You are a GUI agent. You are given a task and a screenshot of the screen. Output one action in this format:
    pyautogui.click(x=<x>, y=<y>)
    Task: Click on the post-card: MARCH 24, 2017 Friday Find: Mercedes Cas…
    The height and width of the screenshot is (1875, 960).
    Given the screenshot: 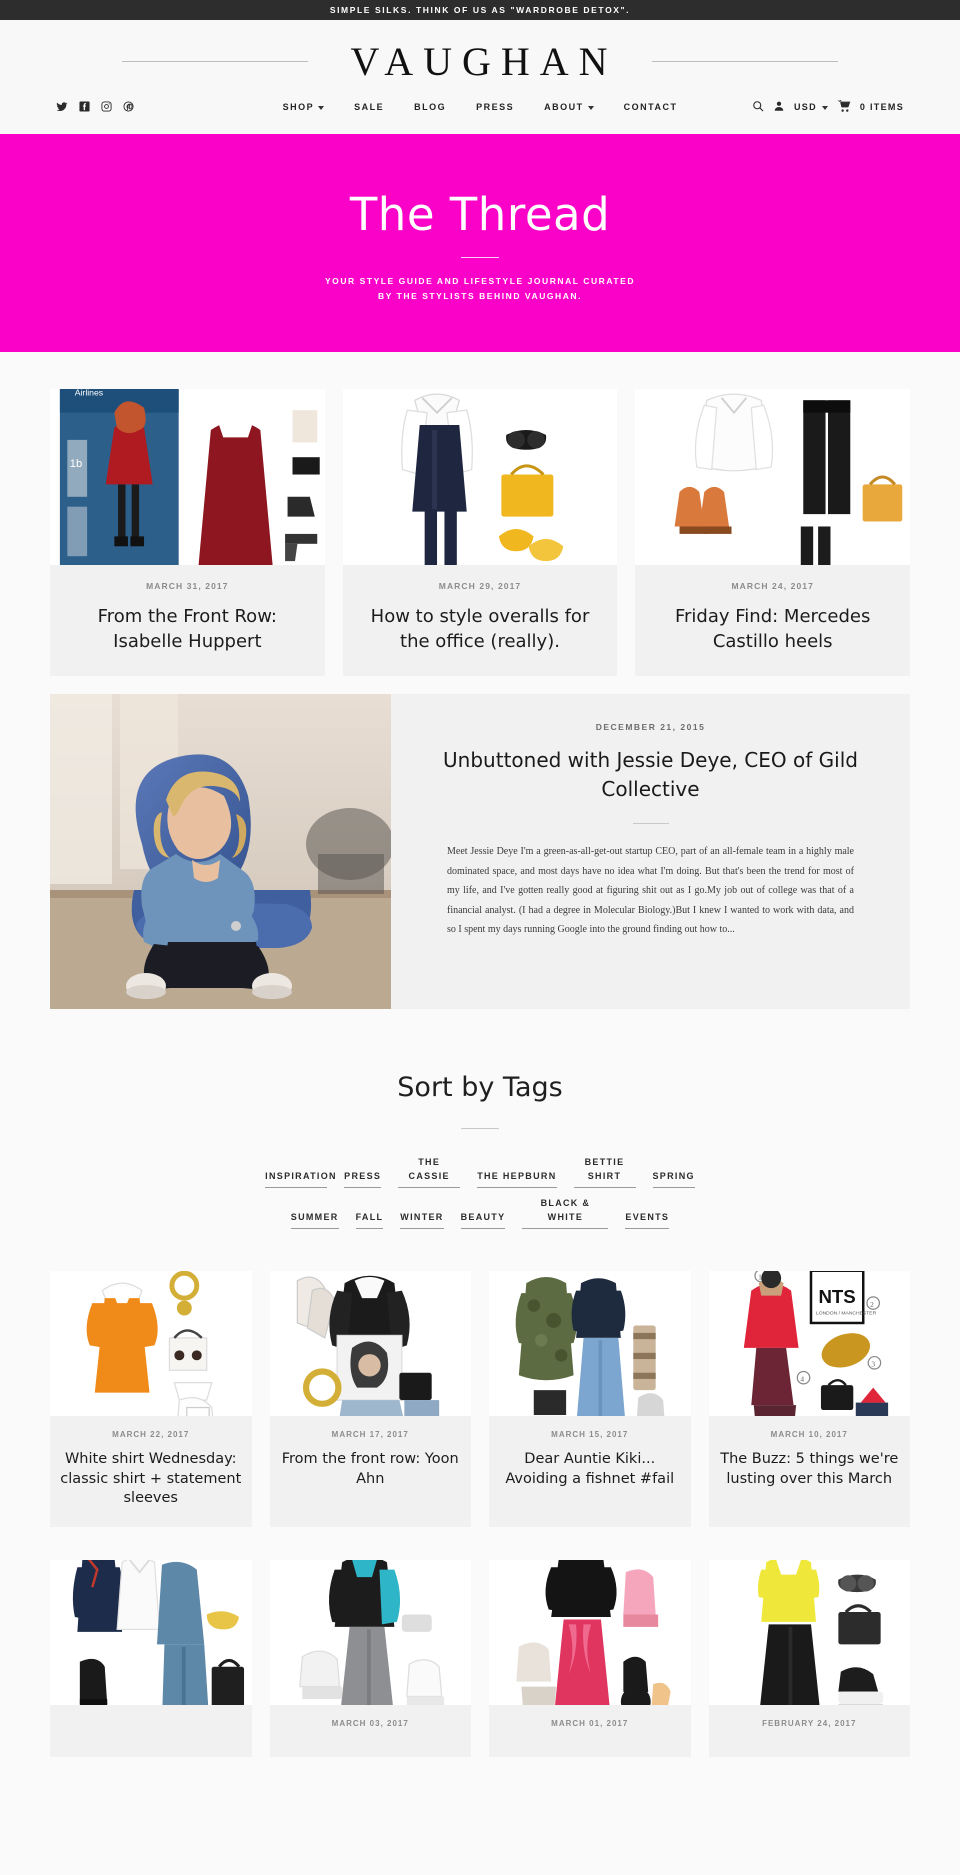 What is the action you would take?
    pyautogui.click(x=773, y=532)
    